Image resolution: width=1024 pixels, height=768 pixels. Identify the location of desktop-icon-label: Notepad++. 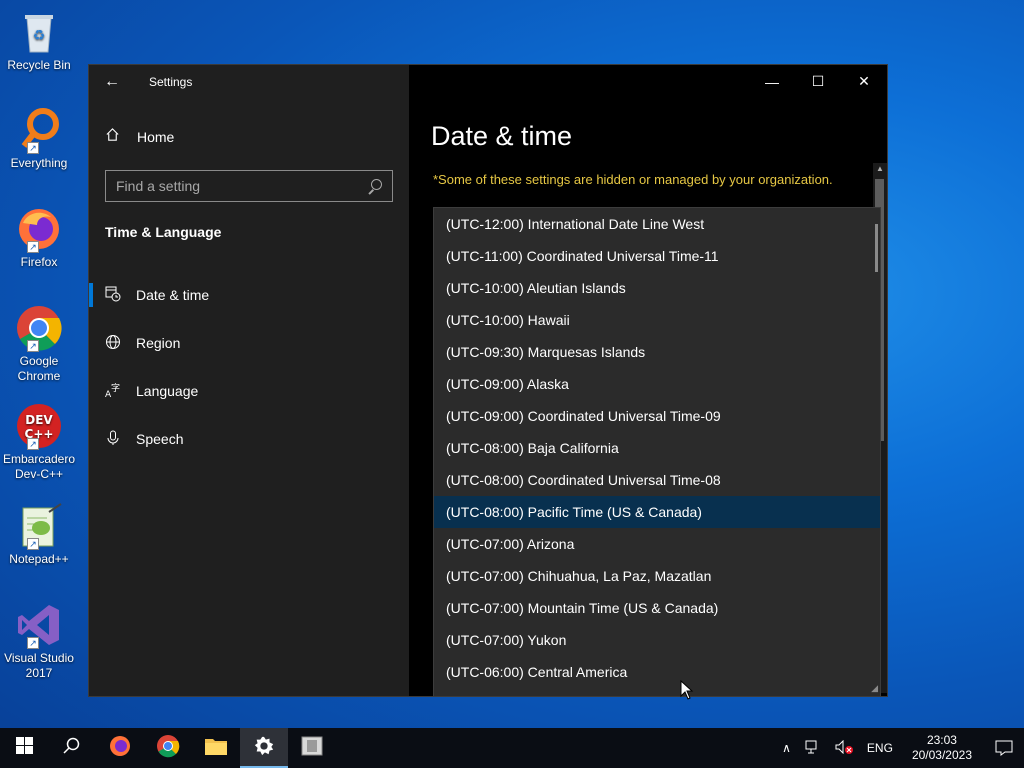
(39, 559).